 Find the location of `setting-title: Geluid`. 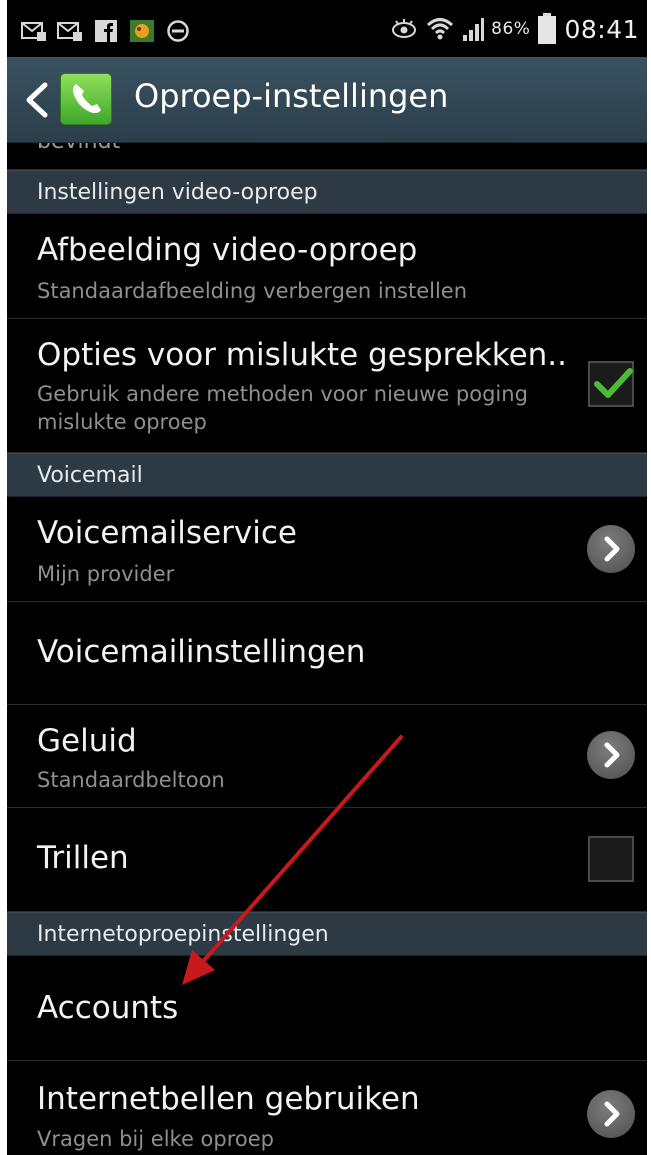

setting-title: Geluid is located at coordinates (87, 741).